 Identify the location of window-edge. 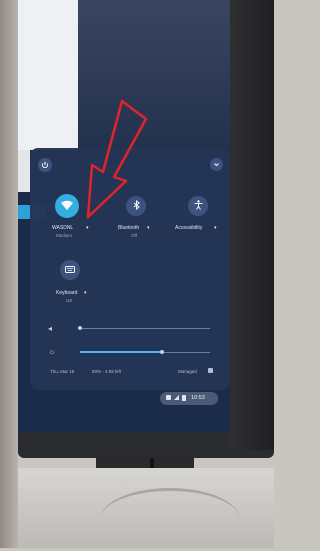
(24, 171).